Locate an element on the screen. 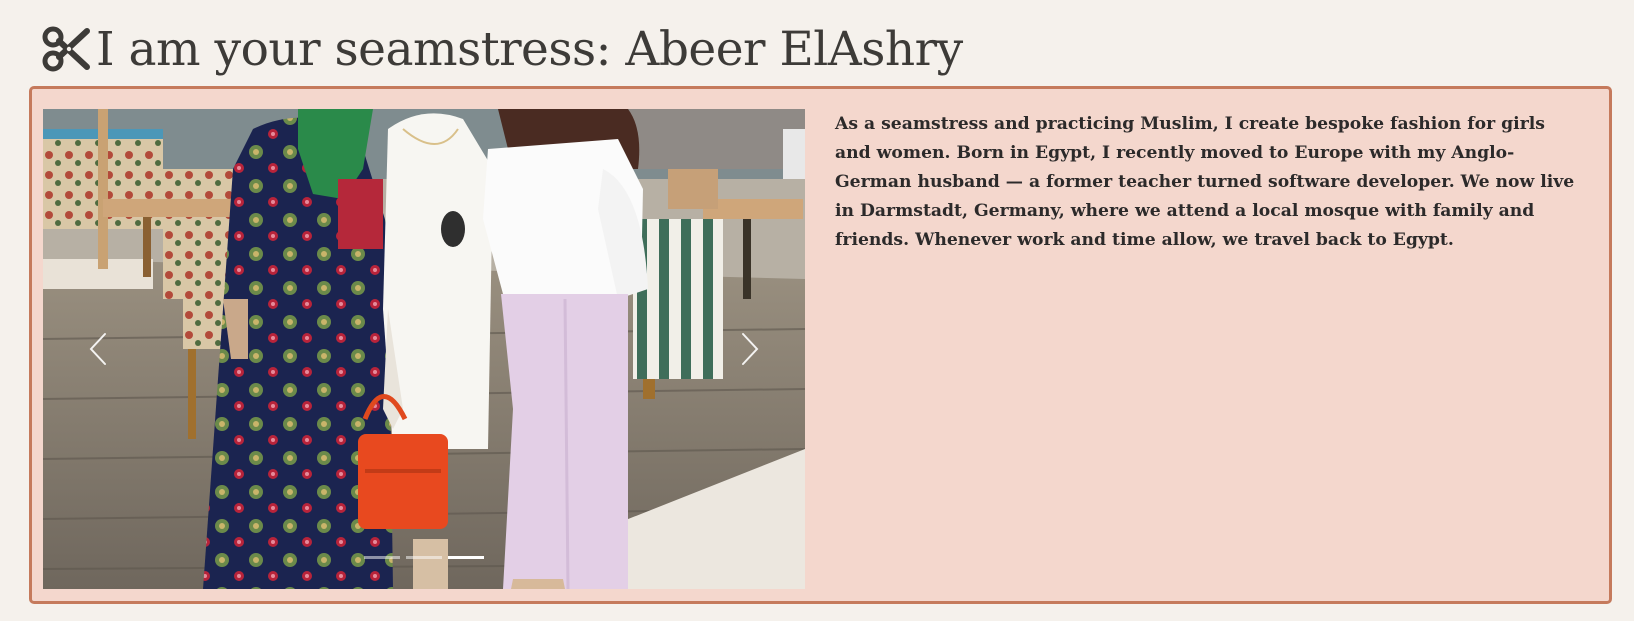 Image resolution: width=1634 pixels, height=621 pixels. chevron-right-icon is located at coordinates (750, 349).